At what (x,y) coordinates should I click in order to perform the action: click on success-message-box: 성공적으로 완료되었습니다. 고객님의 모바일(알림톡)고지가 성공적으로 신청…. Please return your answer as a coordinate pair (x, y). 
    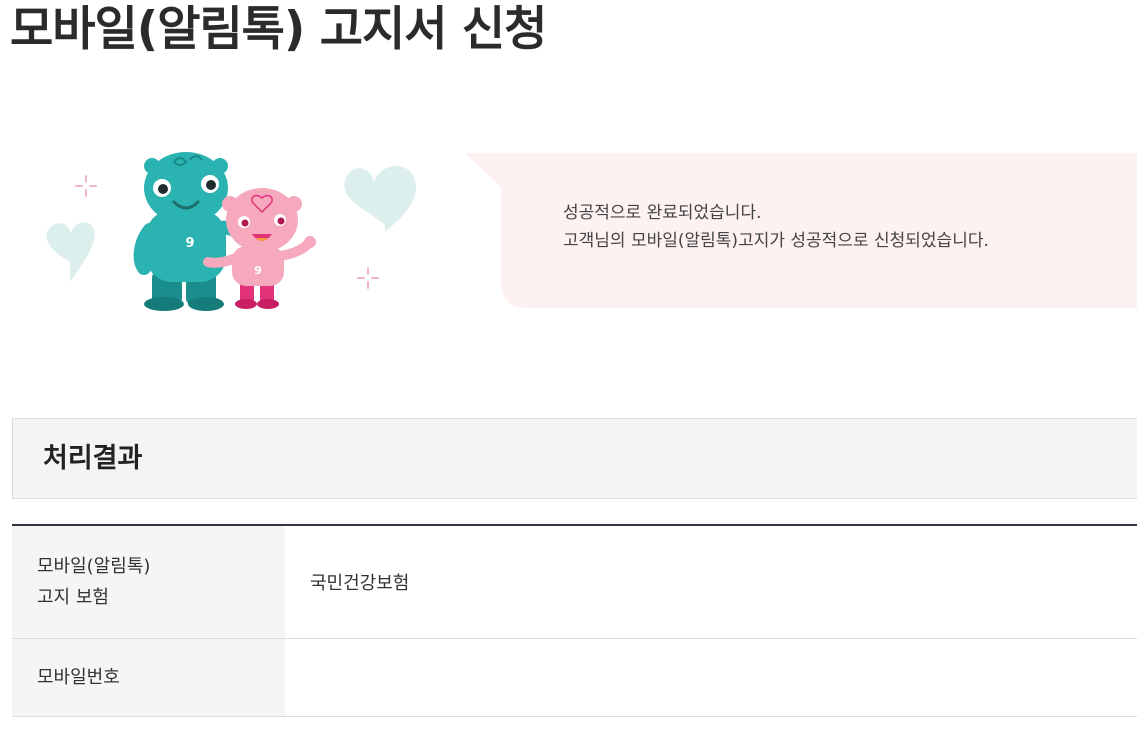
    Looking at the image, I should click on (801, 230).